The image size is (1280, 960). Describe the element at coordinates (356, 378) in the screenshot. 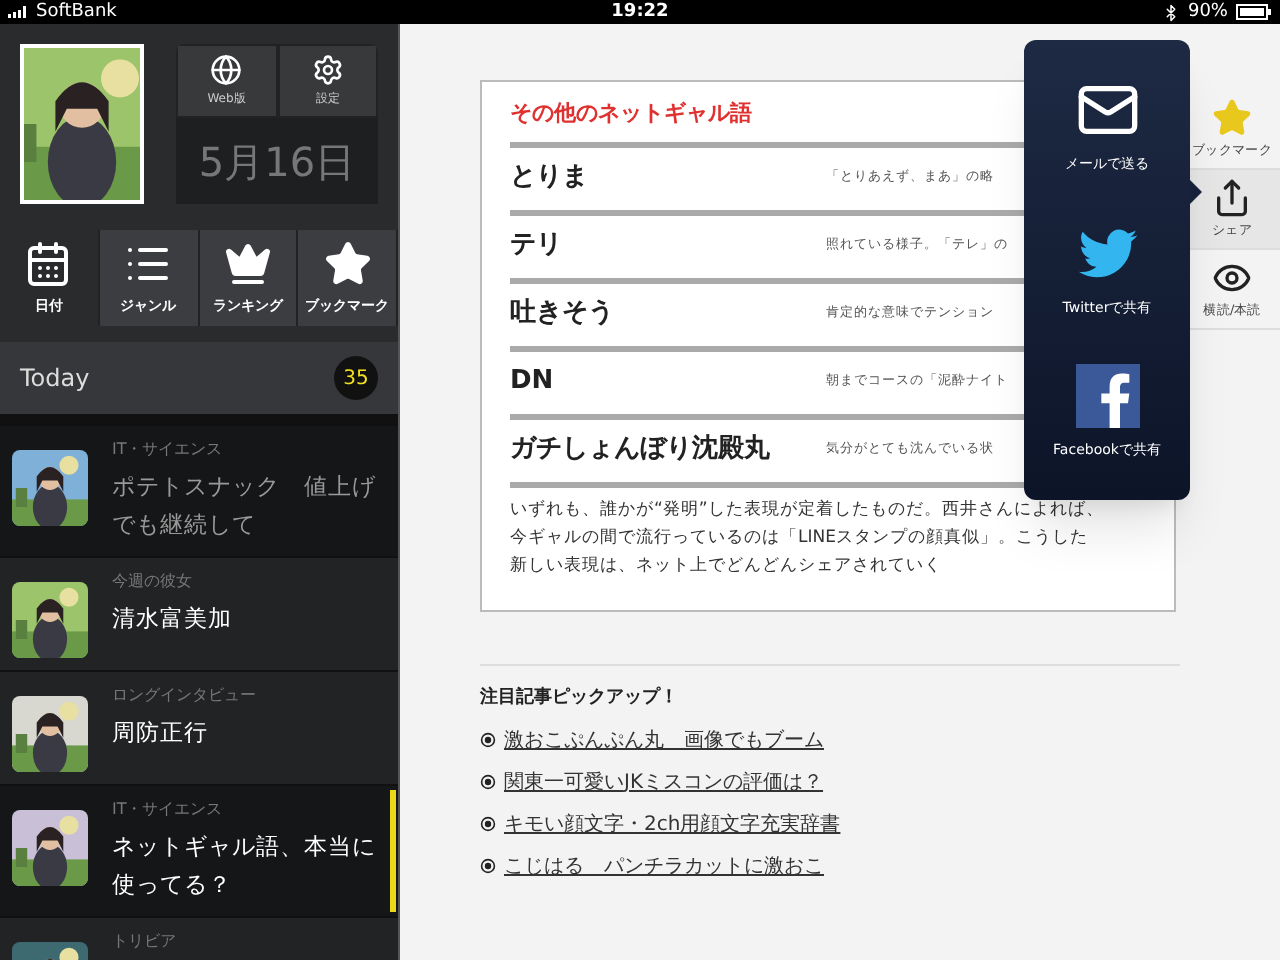

I see `count-badge: 35` at that location.